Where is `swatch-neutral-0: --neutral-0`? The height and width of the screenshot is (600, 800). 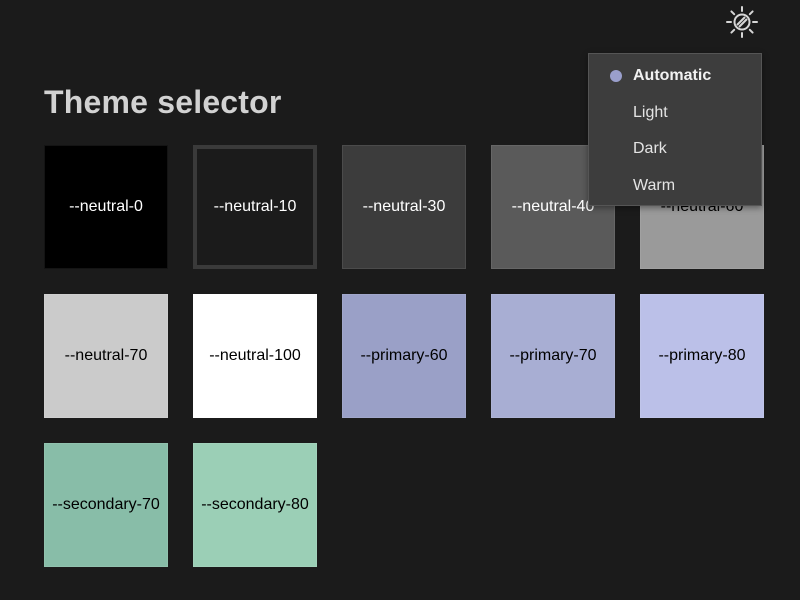
swatch-neutral-0: --neutral-0 is located at coordinates (106, 207).